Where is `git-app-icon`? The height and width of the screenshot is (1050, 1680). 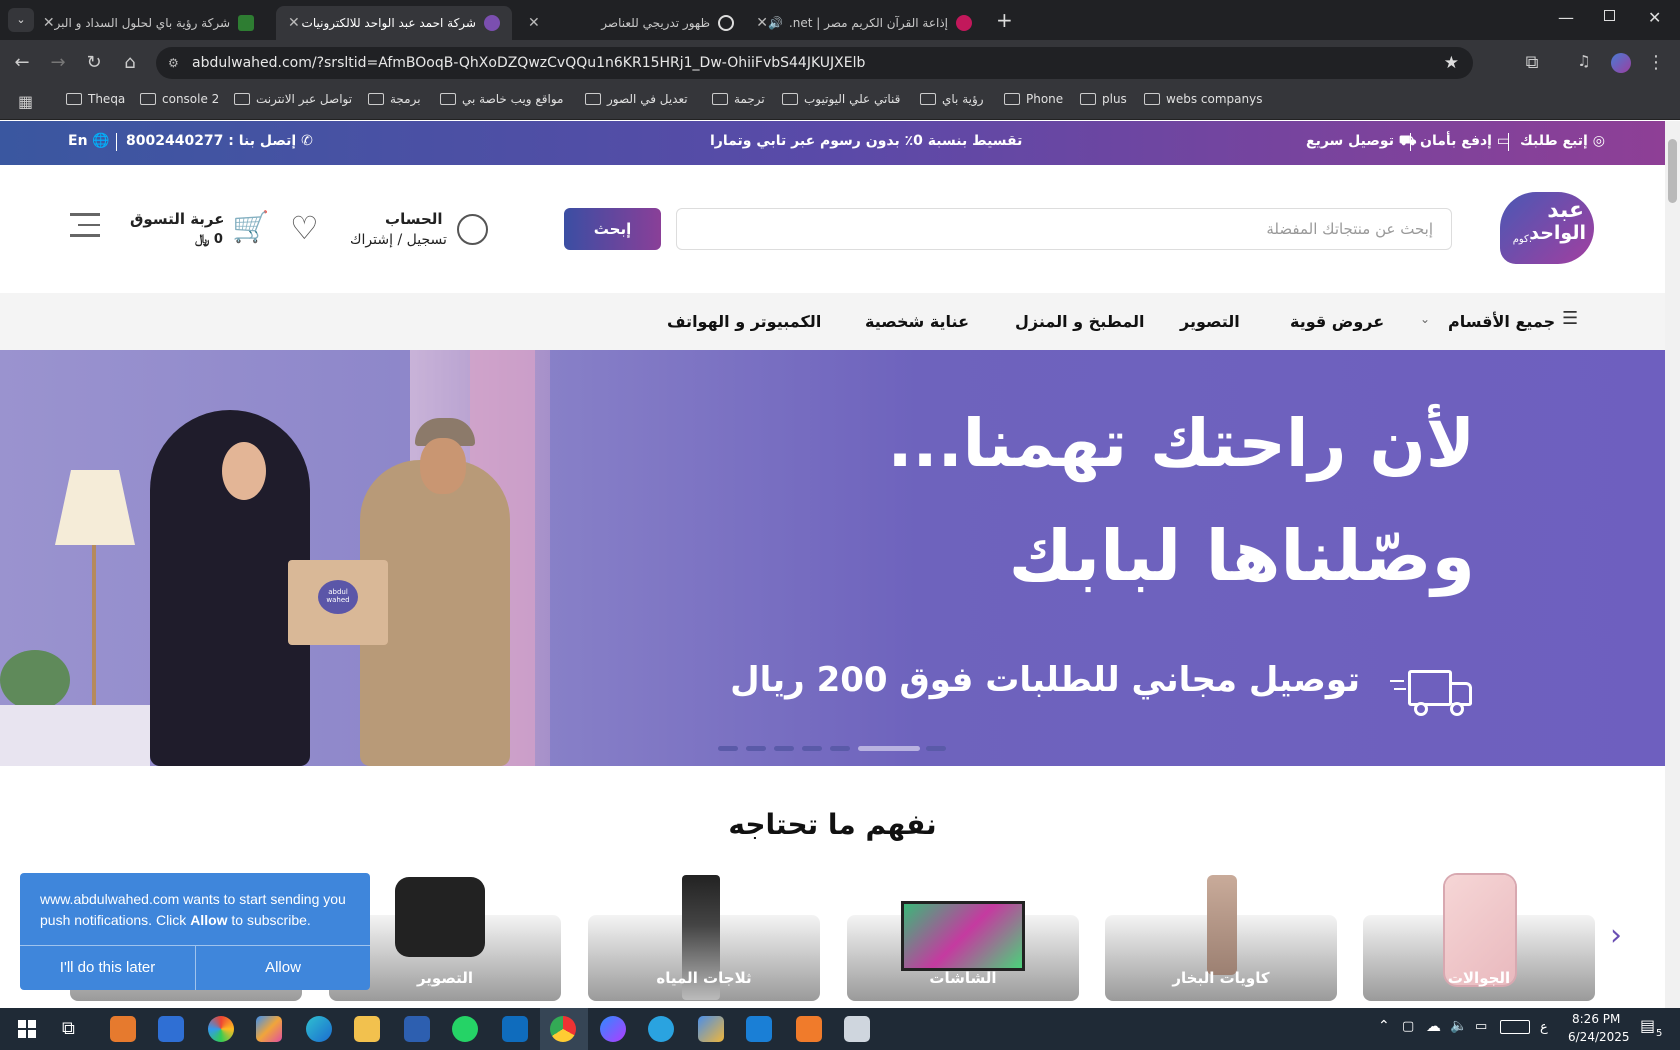
git-app-icon is located at coordinates (711, 1029).